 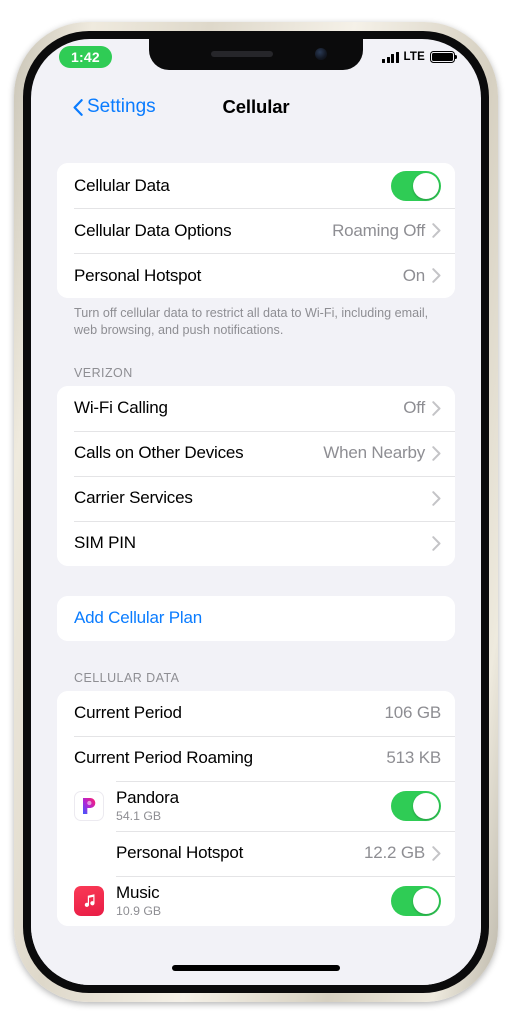 I want to click on cellular-data-toggle, so click(x=416, y=185).